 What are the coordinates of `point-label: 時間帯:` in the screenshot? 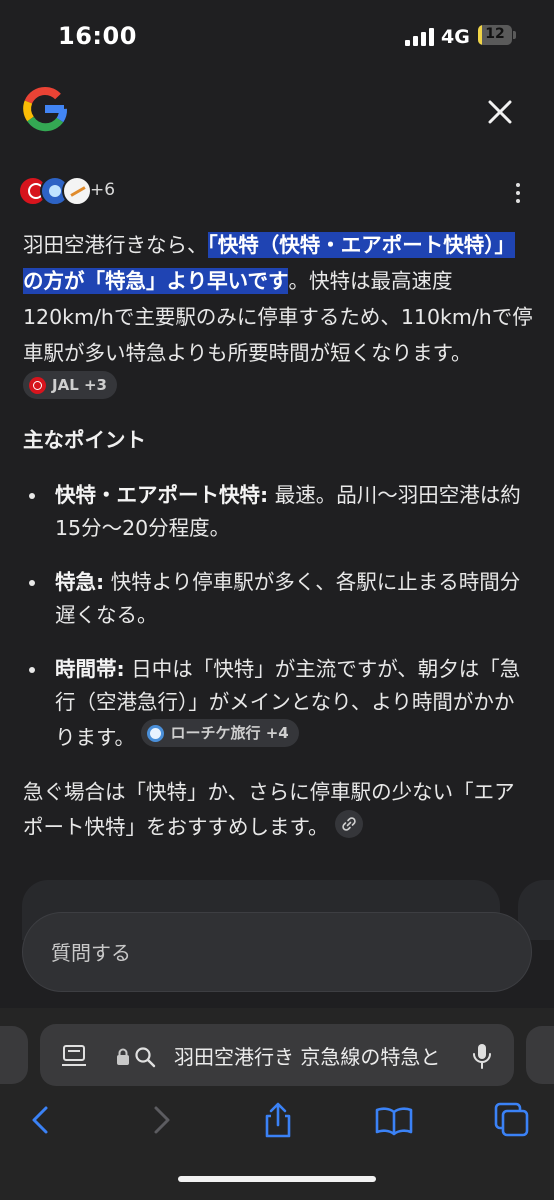 It's located at (90, 669).